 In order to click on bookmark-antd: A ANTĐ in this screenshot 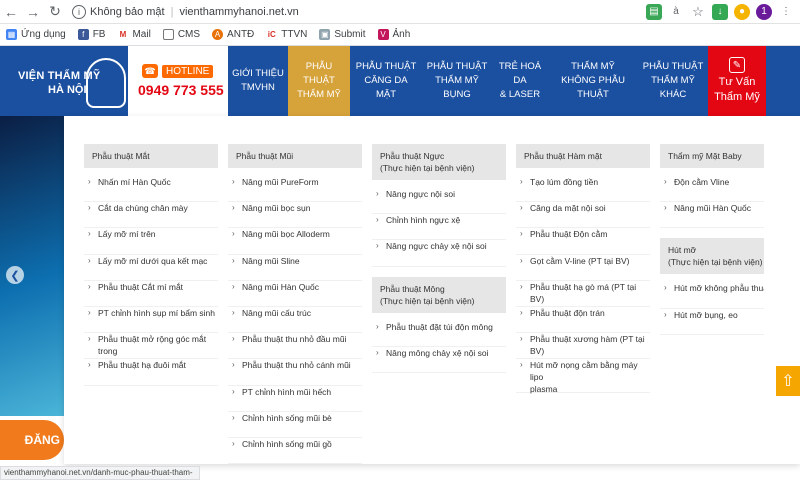, I will do `click(233, 34)`.